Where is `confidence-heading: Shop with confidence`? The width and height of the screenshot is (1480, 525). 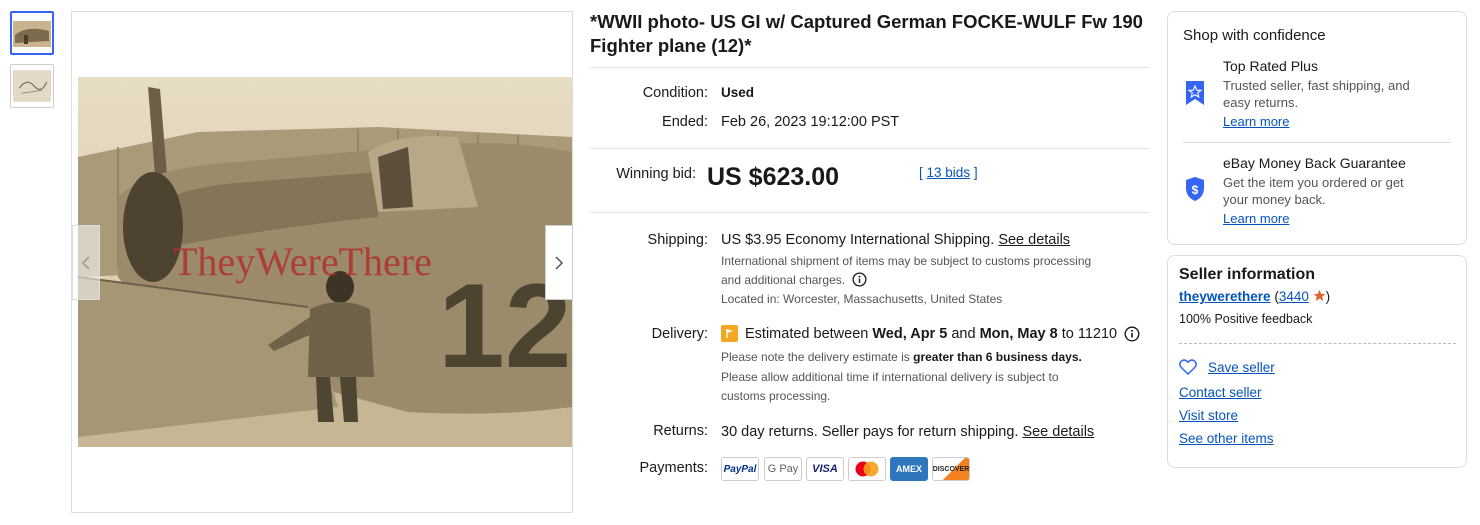
confidence-heading: Shop with confidence is located at coordinates (1254, 35).